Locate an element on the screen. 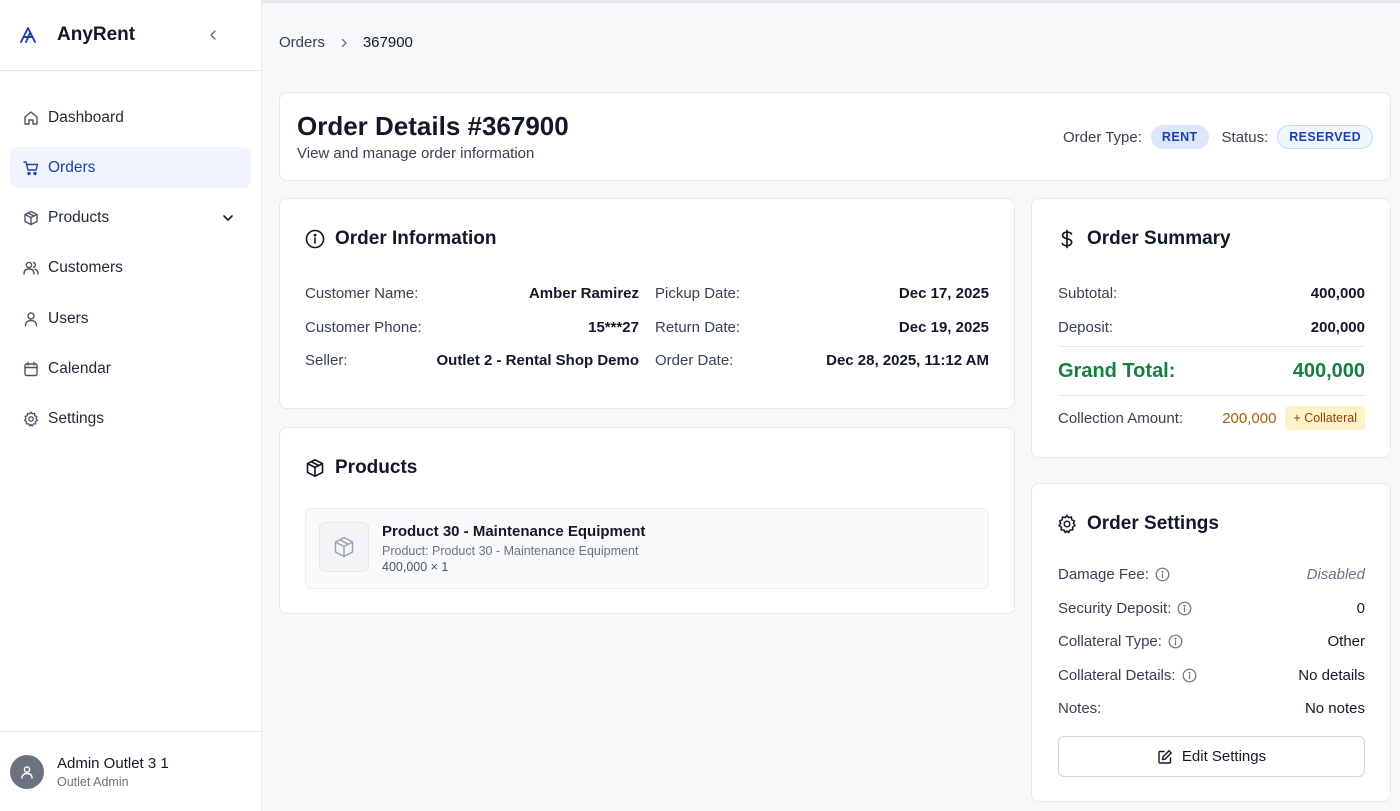 Image resolution: width=1400 pixels, height=811 pixels. deposit-value: 200,000 is located at coordinates (1337, 327).